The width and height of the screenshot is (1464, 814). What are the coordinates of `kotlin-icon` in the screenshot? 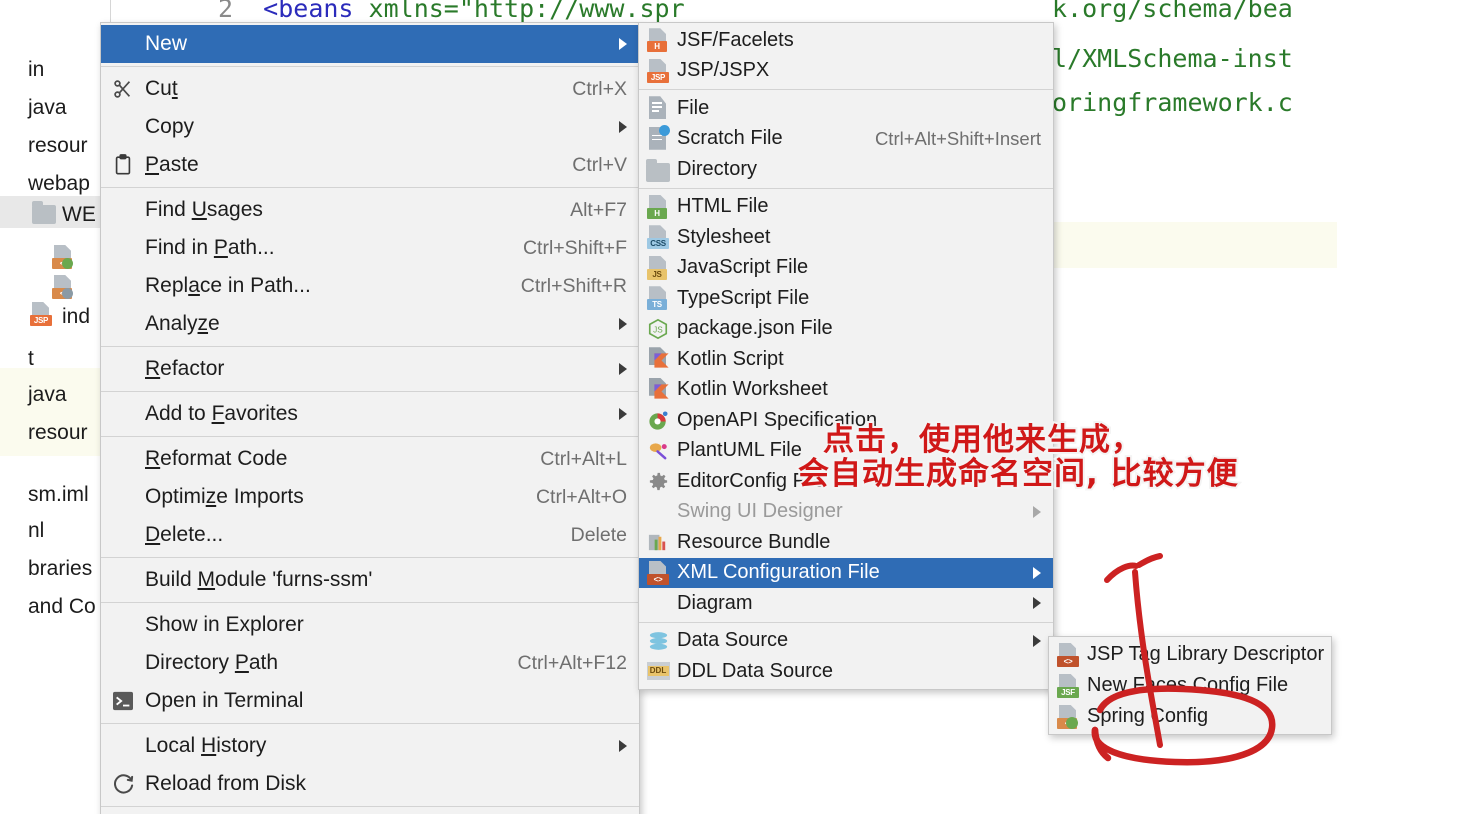 It's located at (658, 359).